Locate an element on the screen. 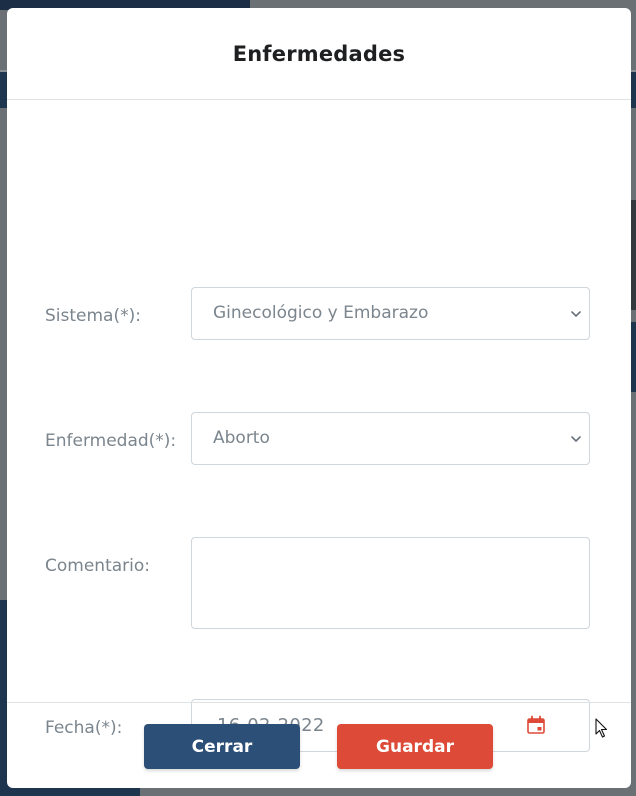 The height and width of the screenshot is (796, 636). mouse-cursor-icon is located at coordinates (601, 728).